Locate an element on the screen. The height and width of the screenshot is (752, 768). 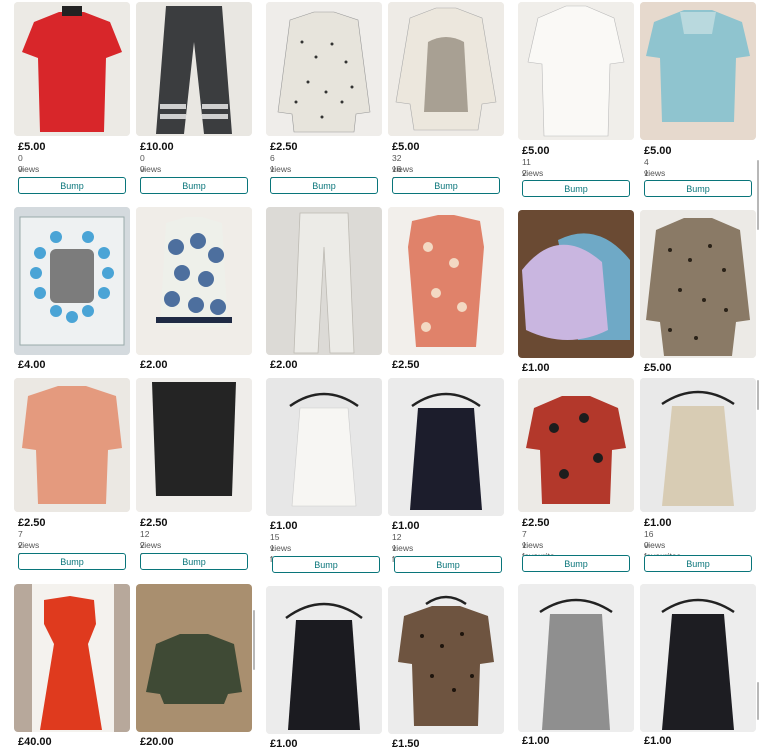
listing-price: £1.50 is located at coordinates (406, 744).